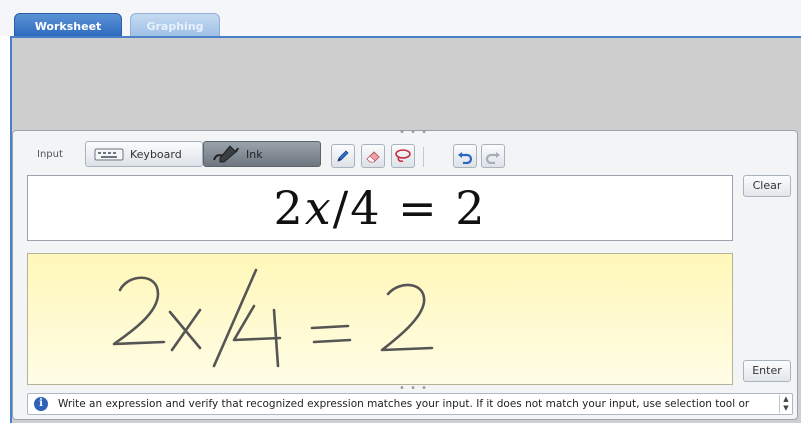 This screenshot has height=423, width=801. I want to click on ink-button: Ink, so click(262, 154).